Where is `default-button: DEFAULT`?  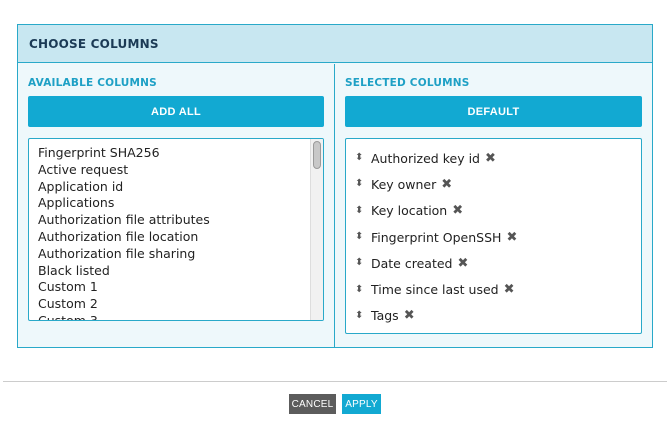
default-button: DEFAULT is located at coordinates (493, 111).